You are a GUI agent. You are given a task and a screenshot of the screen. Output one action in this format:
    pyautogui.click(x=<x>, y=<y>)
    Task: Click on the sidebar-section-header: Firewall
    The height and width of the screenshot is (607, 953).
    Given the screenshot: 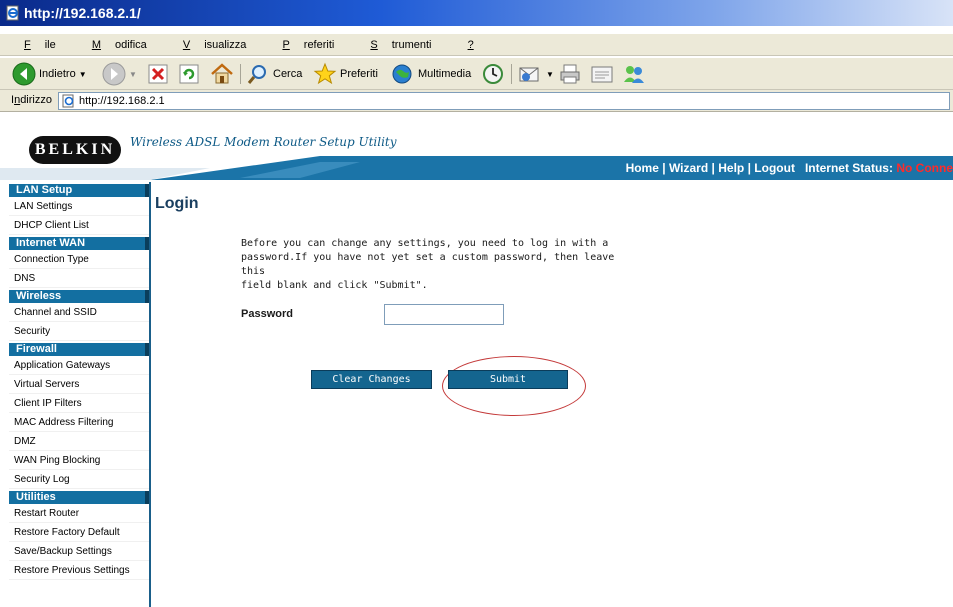 What is the action you would take?
    pyautogui.click(x=79, y=349)
    